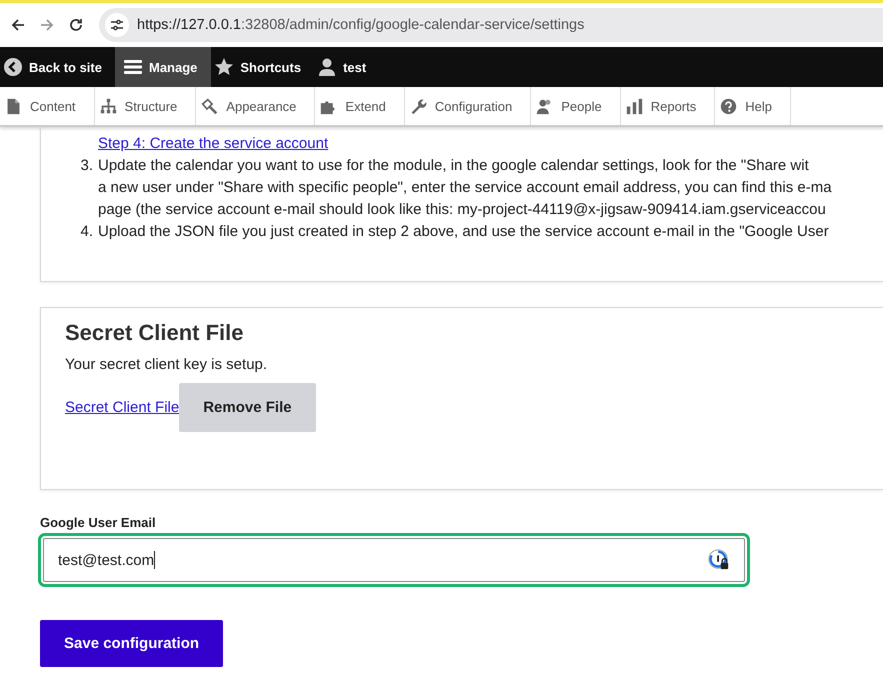 The width and height of the screenshot is (883, 685). What do you see at coordinates (753, 106) in the screenshot?
I see `admin-menu-item: Help` at bounding box center [753, 106].